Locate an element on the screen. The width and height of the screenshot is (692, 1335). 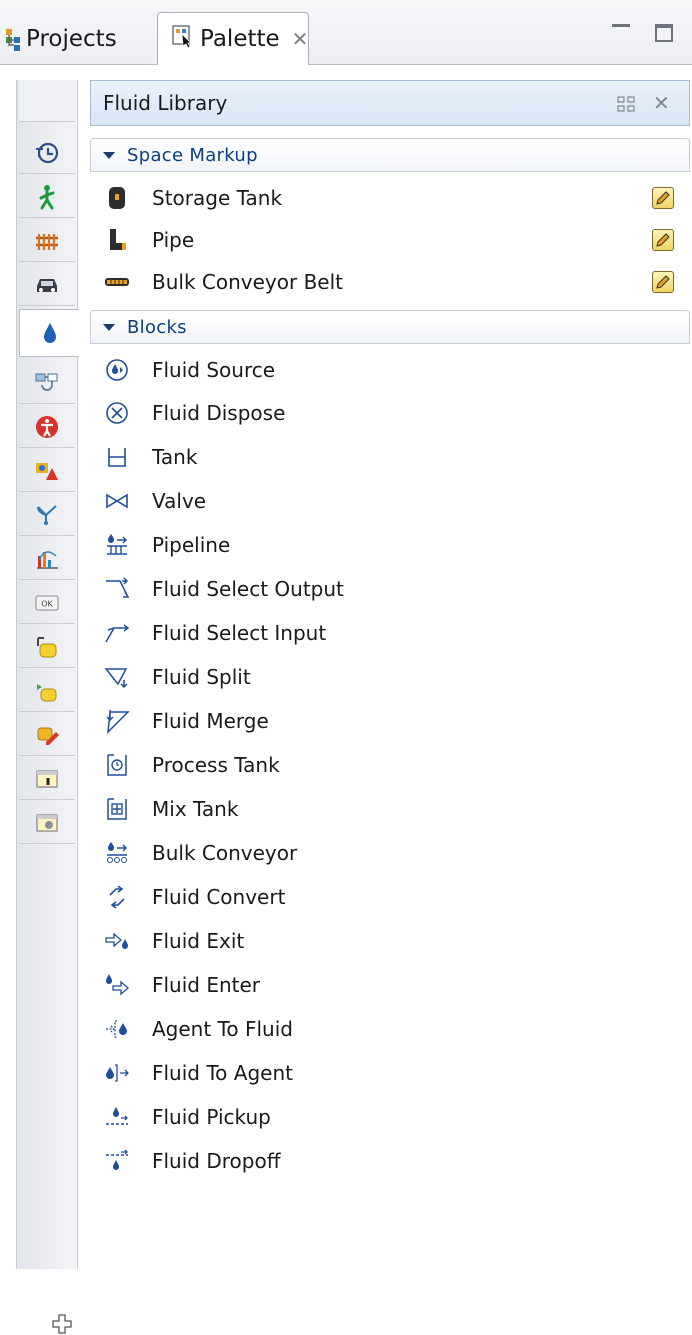
pipeline-icon is located at coordinates (117, 545).